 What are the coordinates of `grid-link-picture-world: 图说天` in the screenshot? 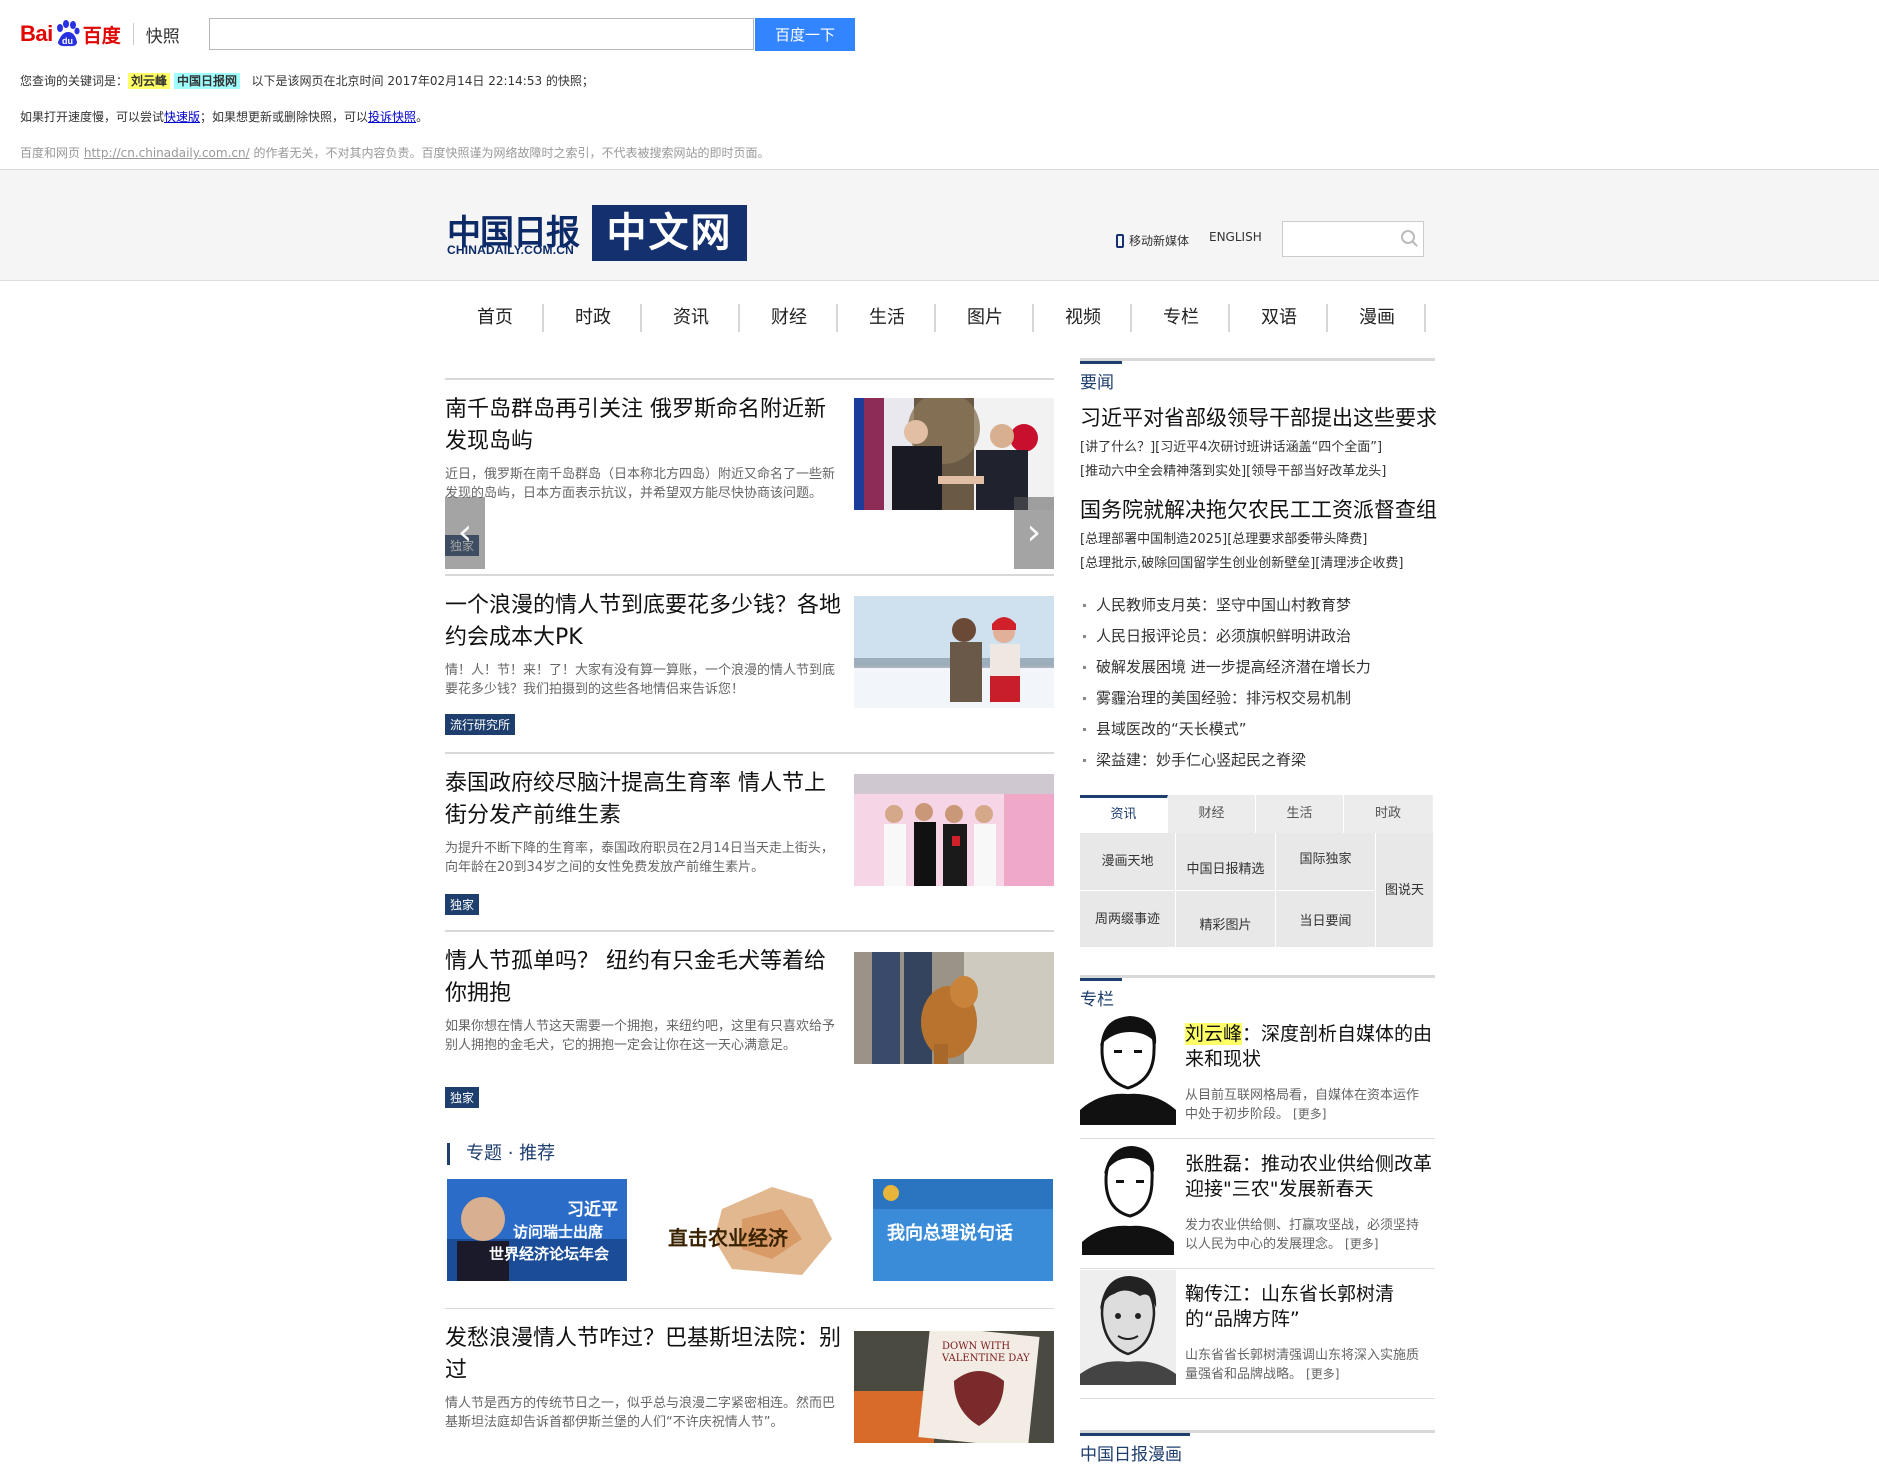 It's located at (1404, 890).